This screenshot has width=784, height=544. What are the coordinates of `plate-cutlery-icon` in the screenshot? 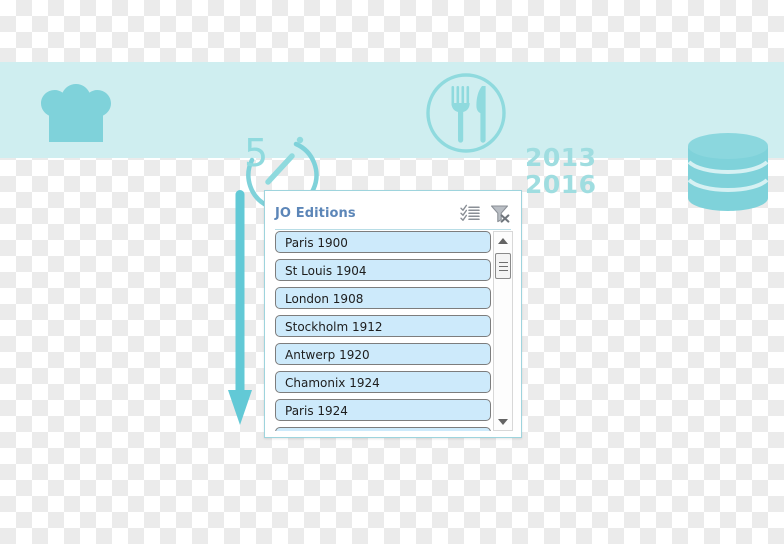 It's located at (466, 115).